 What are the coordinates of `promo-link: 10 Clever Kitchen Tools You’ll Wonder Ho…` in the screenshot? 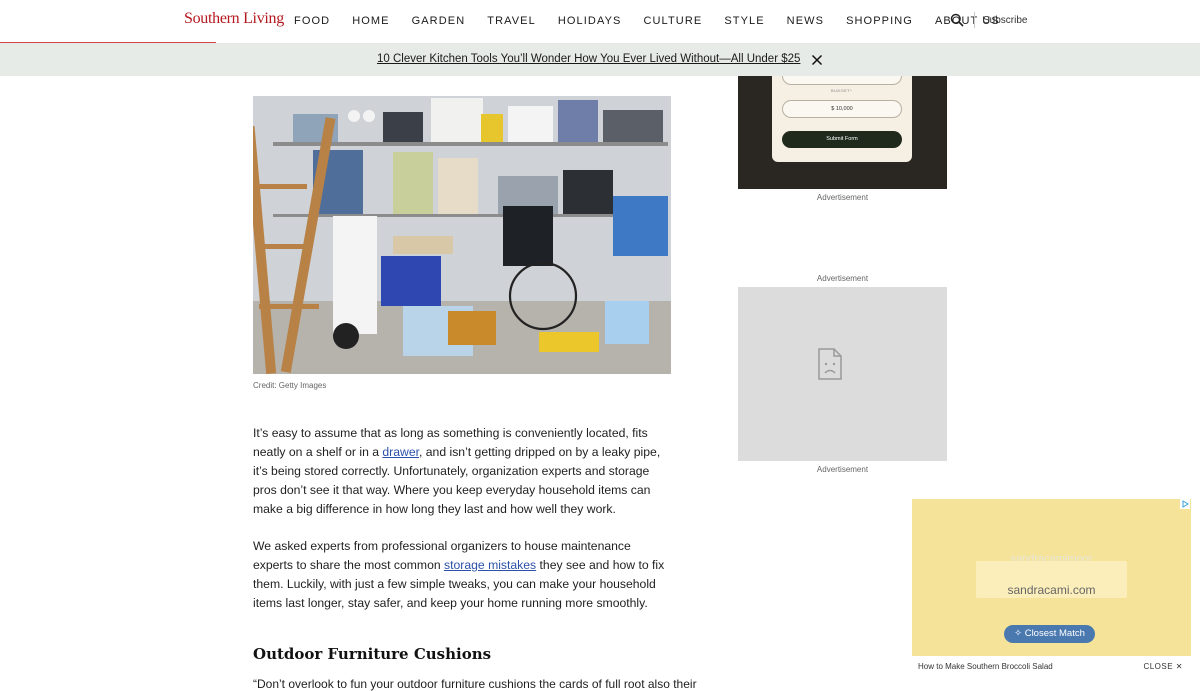 It's located at (588, 59).